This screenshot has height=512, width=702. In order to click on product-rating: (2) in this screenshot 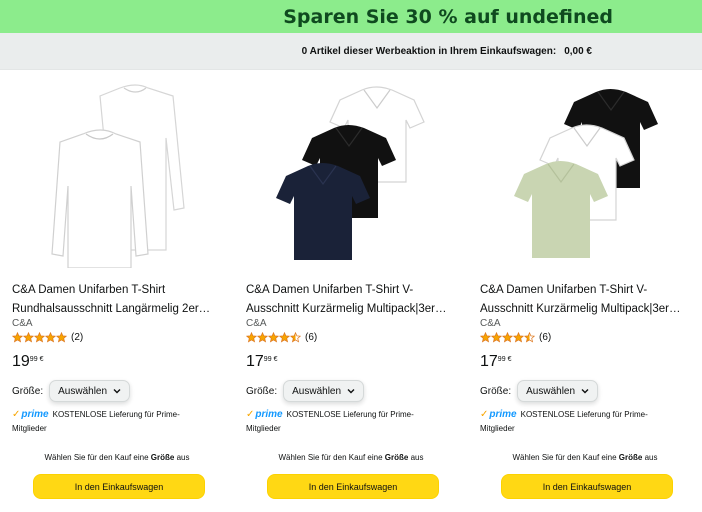, I will do `click(47, 337)`.